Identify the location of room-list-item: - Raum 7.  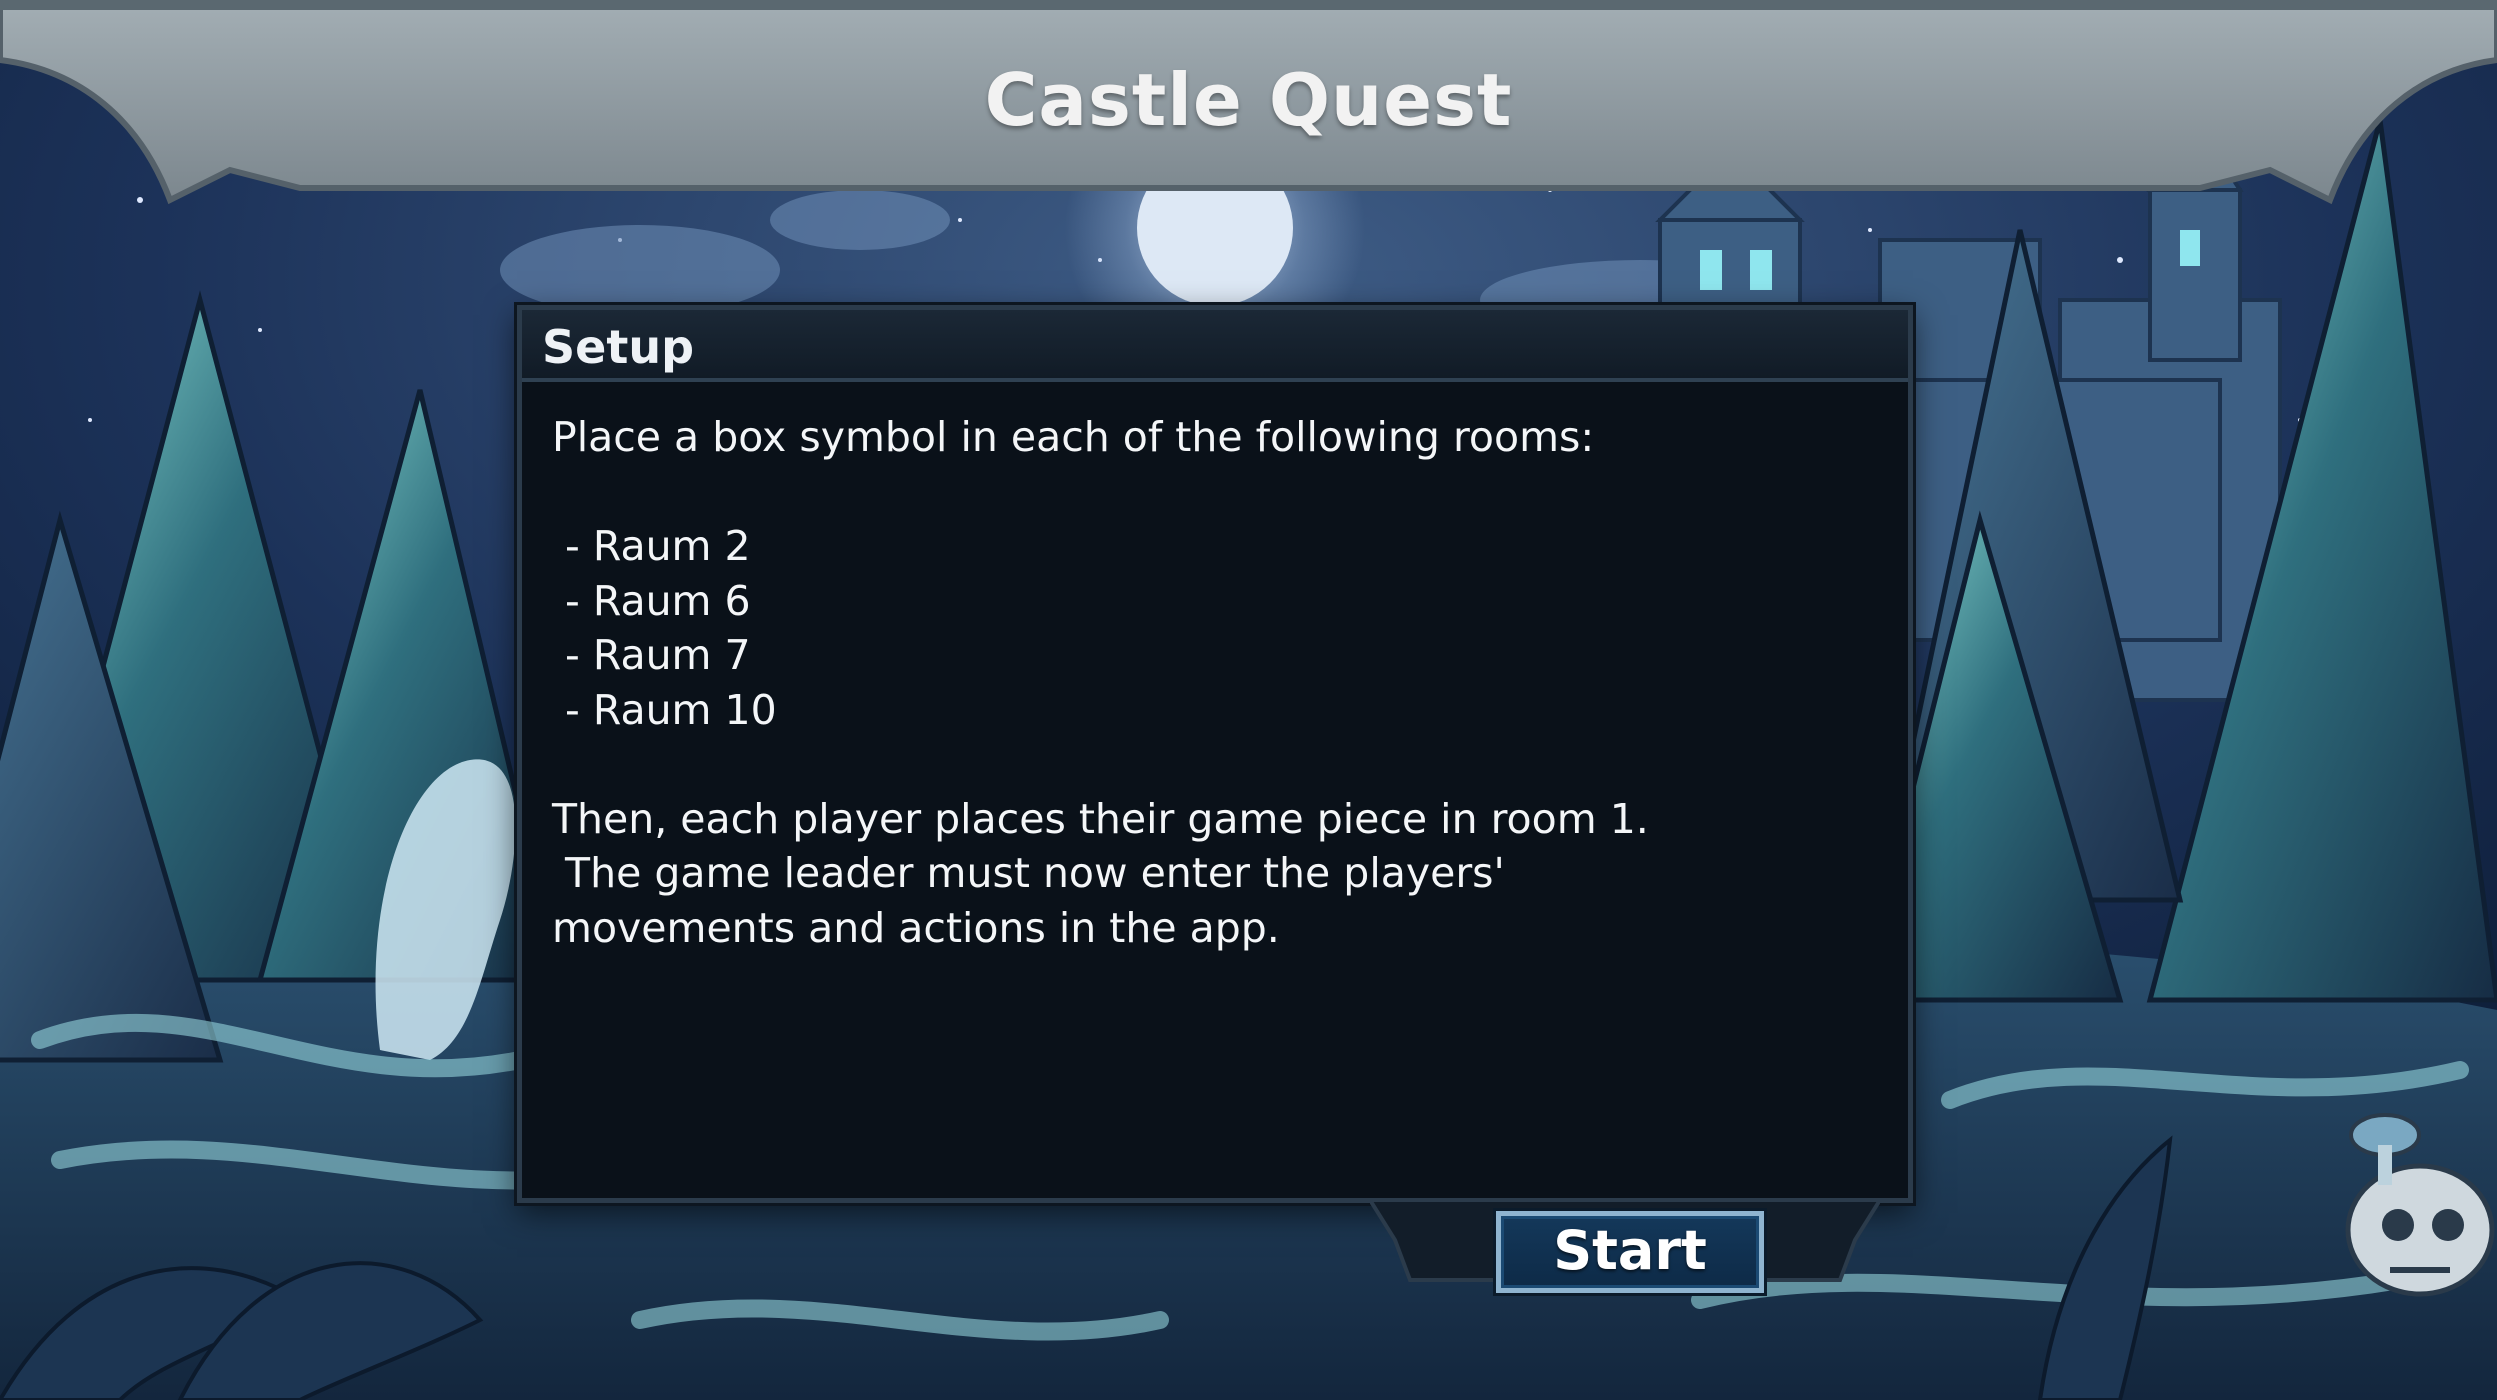
(651, 655).